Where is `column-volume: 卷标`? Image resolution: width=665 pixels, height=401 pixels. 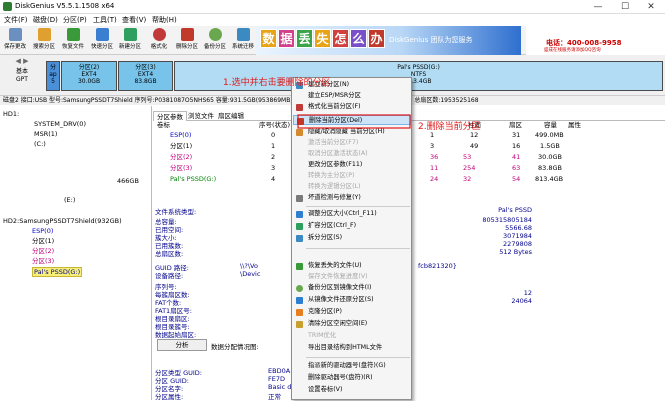 column-volume: 卷标 is located at coordinates (163, 125).